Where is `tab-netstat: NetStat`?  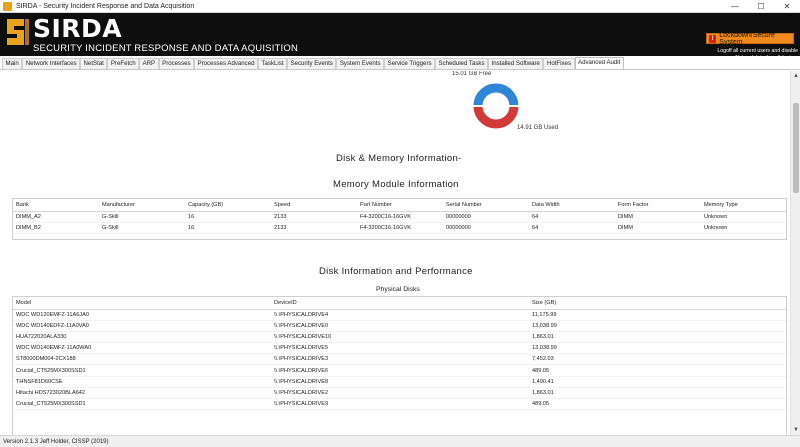 tab-netstat: NetStat is located at coordinates (94, 63).